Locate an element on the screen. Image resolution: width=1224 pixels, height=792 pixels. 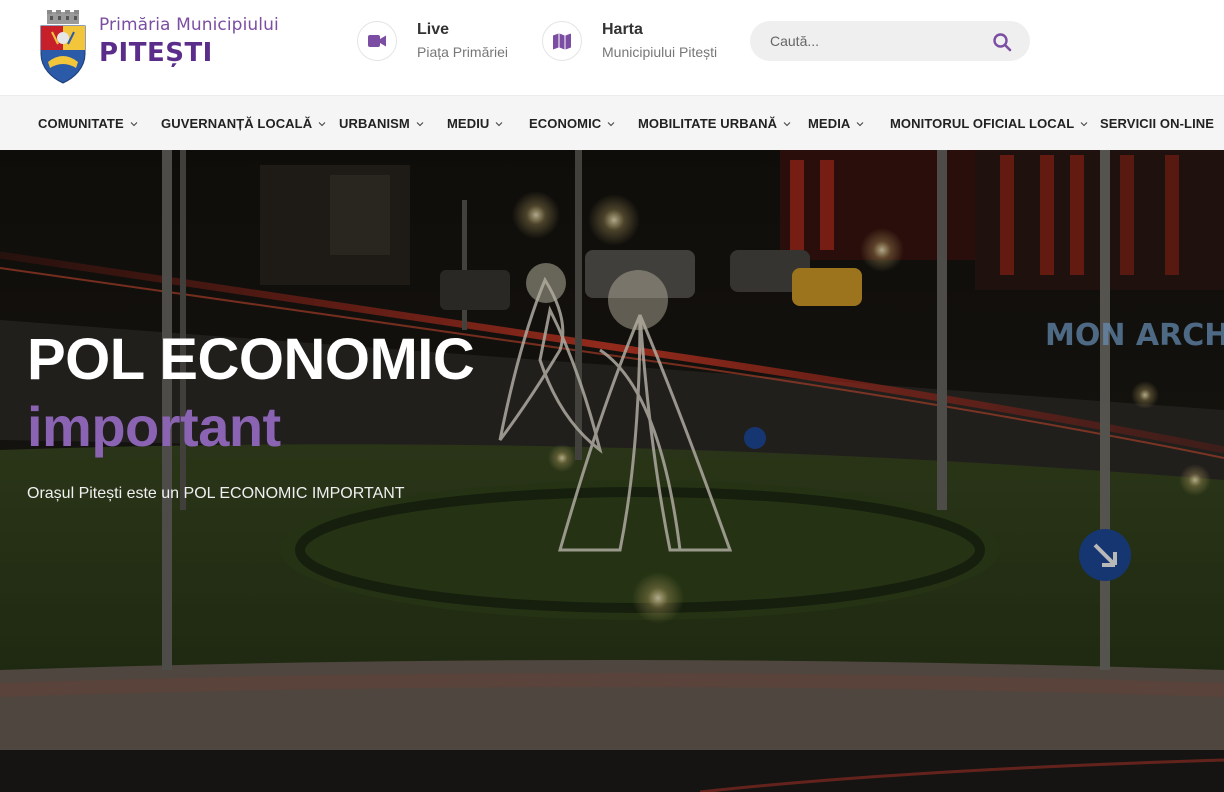
search-box is located at coordinates (890, 41).